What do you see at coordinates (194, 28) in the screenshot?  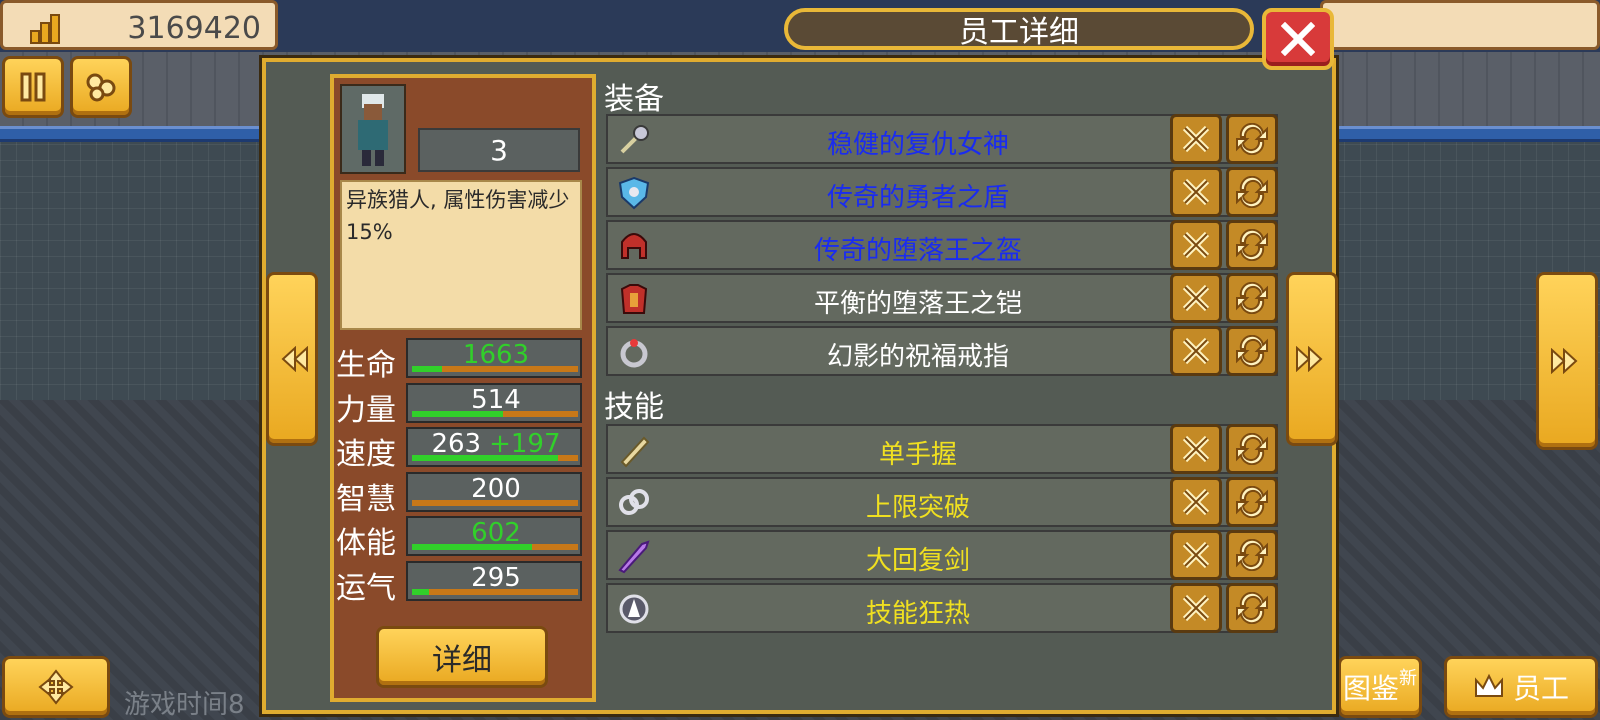 I see `money-value: 3169420` at bounding box center [194, 28].